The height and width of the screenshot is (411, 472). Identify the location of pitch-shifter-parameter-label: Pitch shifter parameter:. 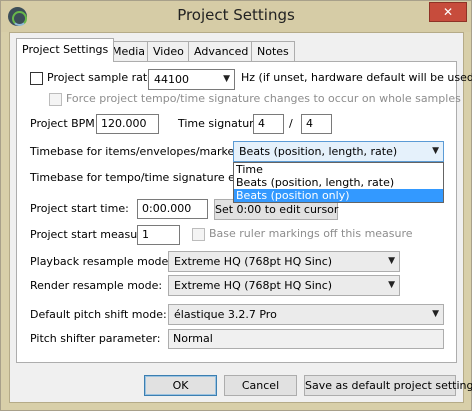
(95, 338).